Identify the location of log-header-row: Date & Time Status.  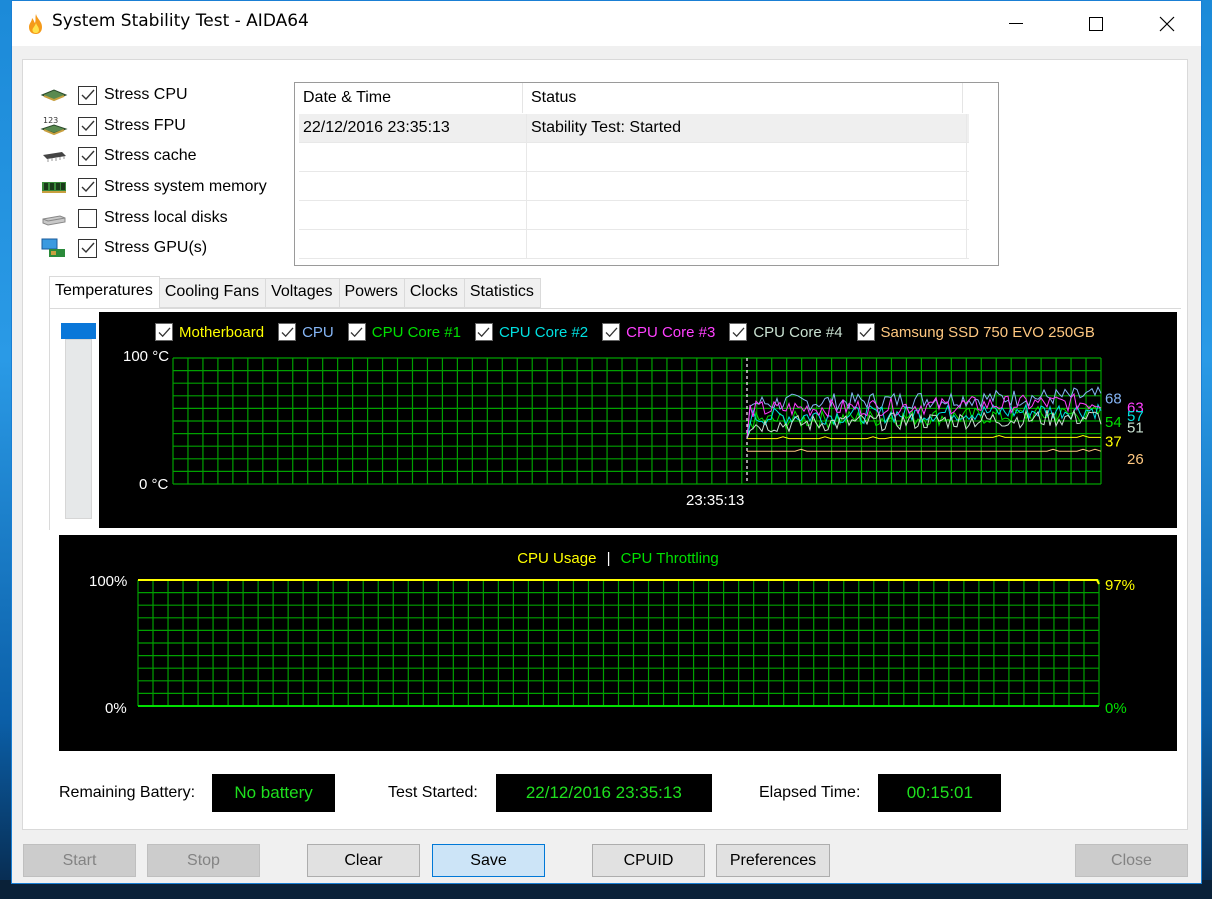
(630, 98).